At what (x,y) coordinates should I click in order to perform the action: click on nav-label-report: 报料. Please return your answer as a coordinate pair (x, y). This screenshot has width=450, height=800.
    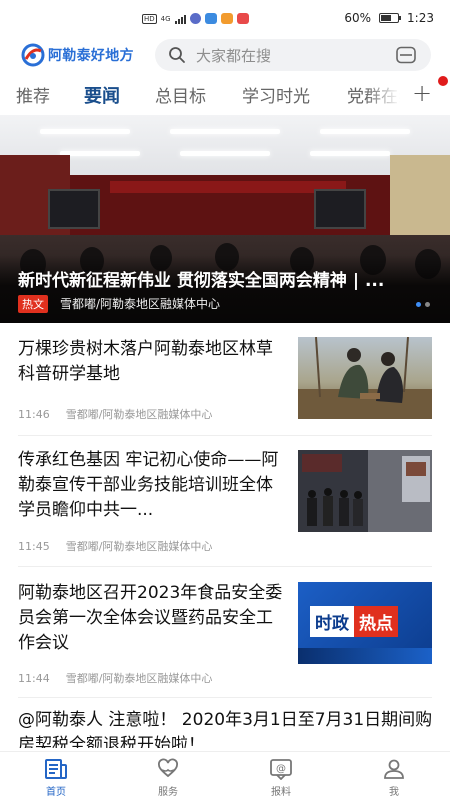
    Looking at the image, I should click on (281, 792).